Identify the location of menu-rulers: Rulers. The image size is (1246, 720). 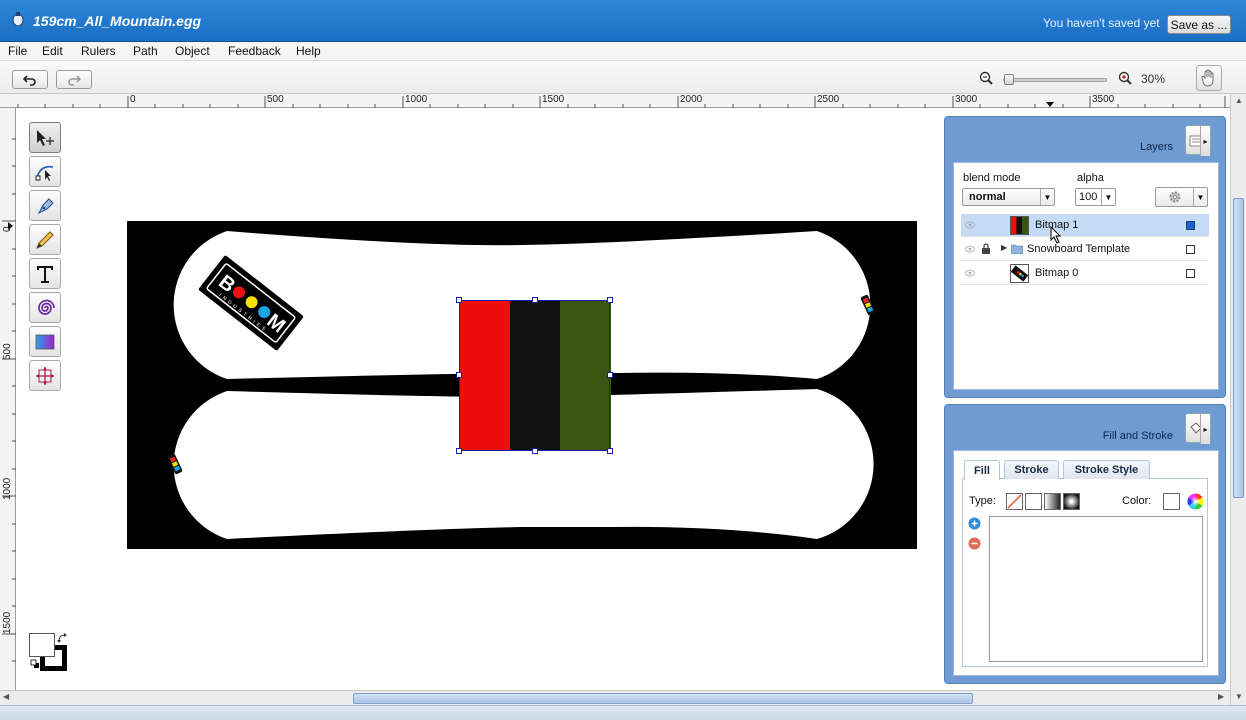
(98, 51).